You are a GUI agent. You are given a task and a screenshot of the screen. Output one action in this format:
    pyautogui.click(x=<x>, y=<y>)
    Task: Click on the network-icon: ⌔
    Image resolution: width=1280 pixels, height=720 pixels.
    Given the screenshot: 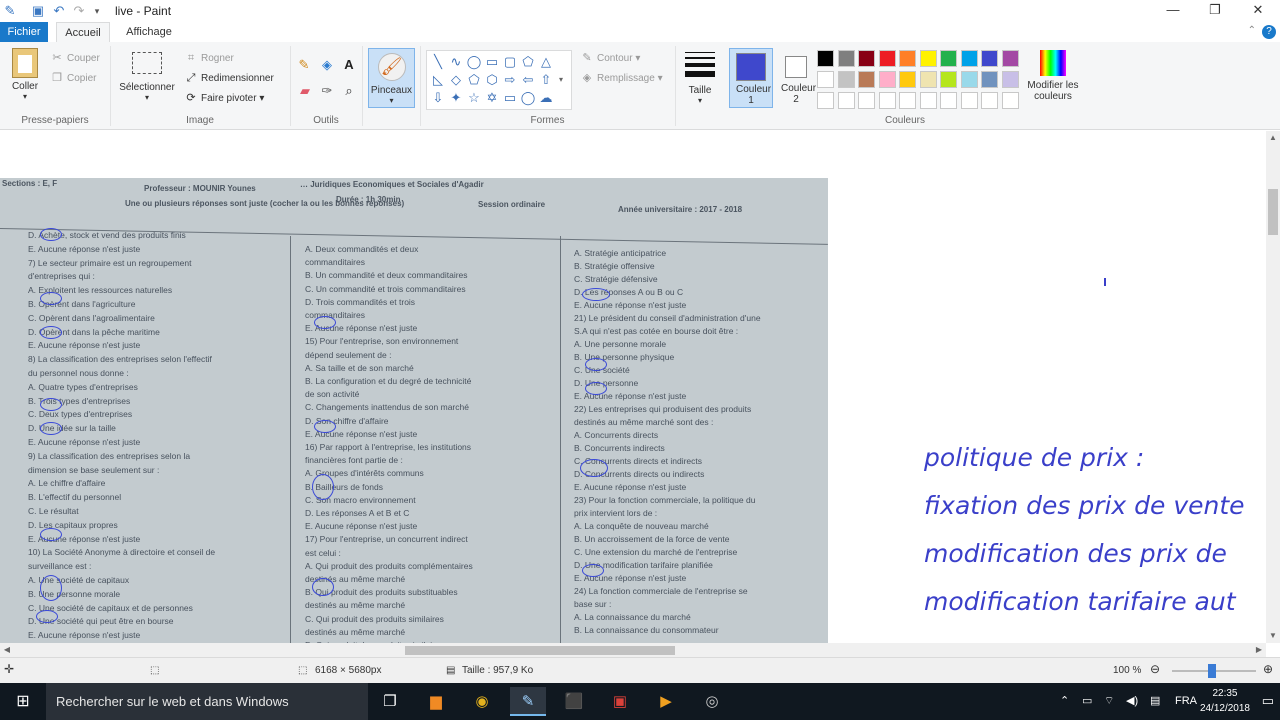 What is the action you would take?
    pyautogui.click(x=1109, y=701)
    